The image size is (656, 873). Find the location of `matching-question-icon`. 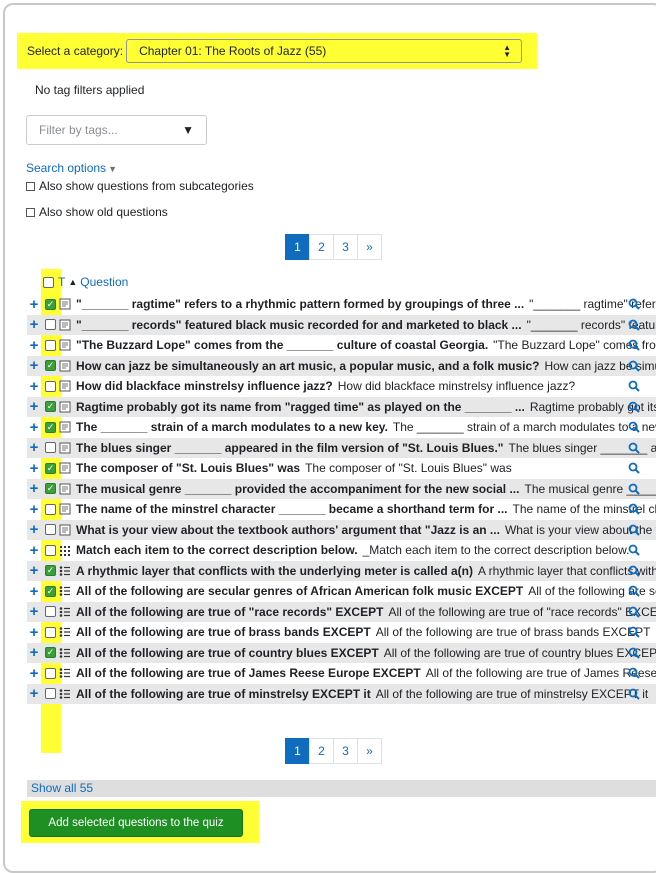

matching-question-icon is located at coordinates (65, 550).